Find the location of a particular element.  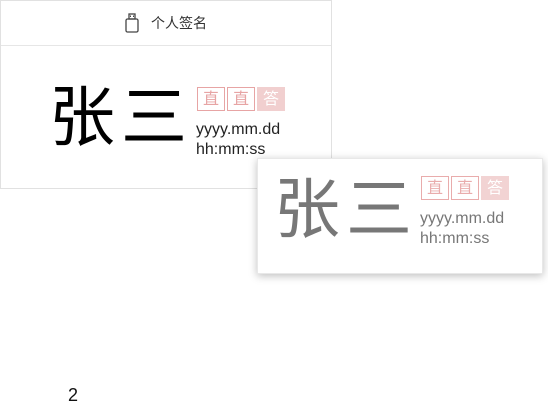

panel-title: 个人签名 is located at coordinates (179, 24).